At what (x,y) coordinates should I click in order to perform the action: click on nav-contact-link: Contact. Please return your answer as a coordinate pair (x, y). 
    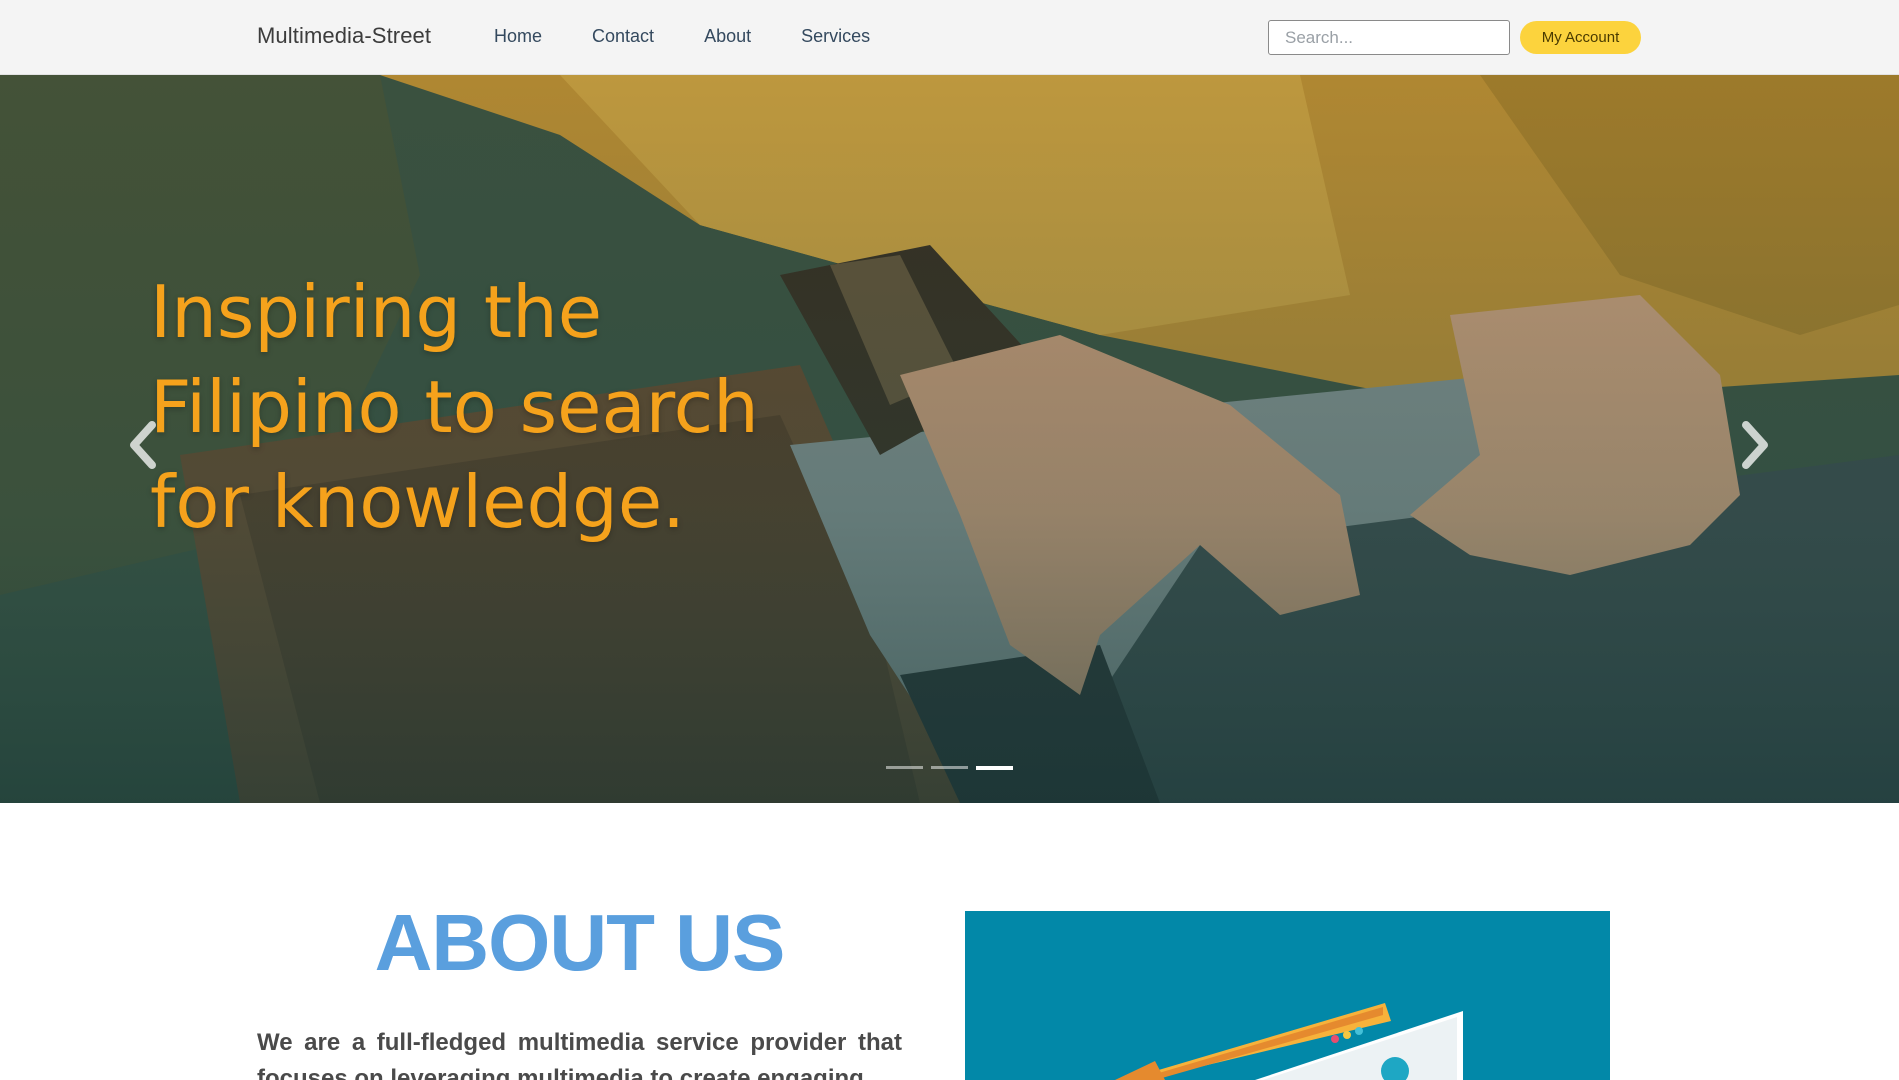
    Looking at the image, I should click on (623, 36).